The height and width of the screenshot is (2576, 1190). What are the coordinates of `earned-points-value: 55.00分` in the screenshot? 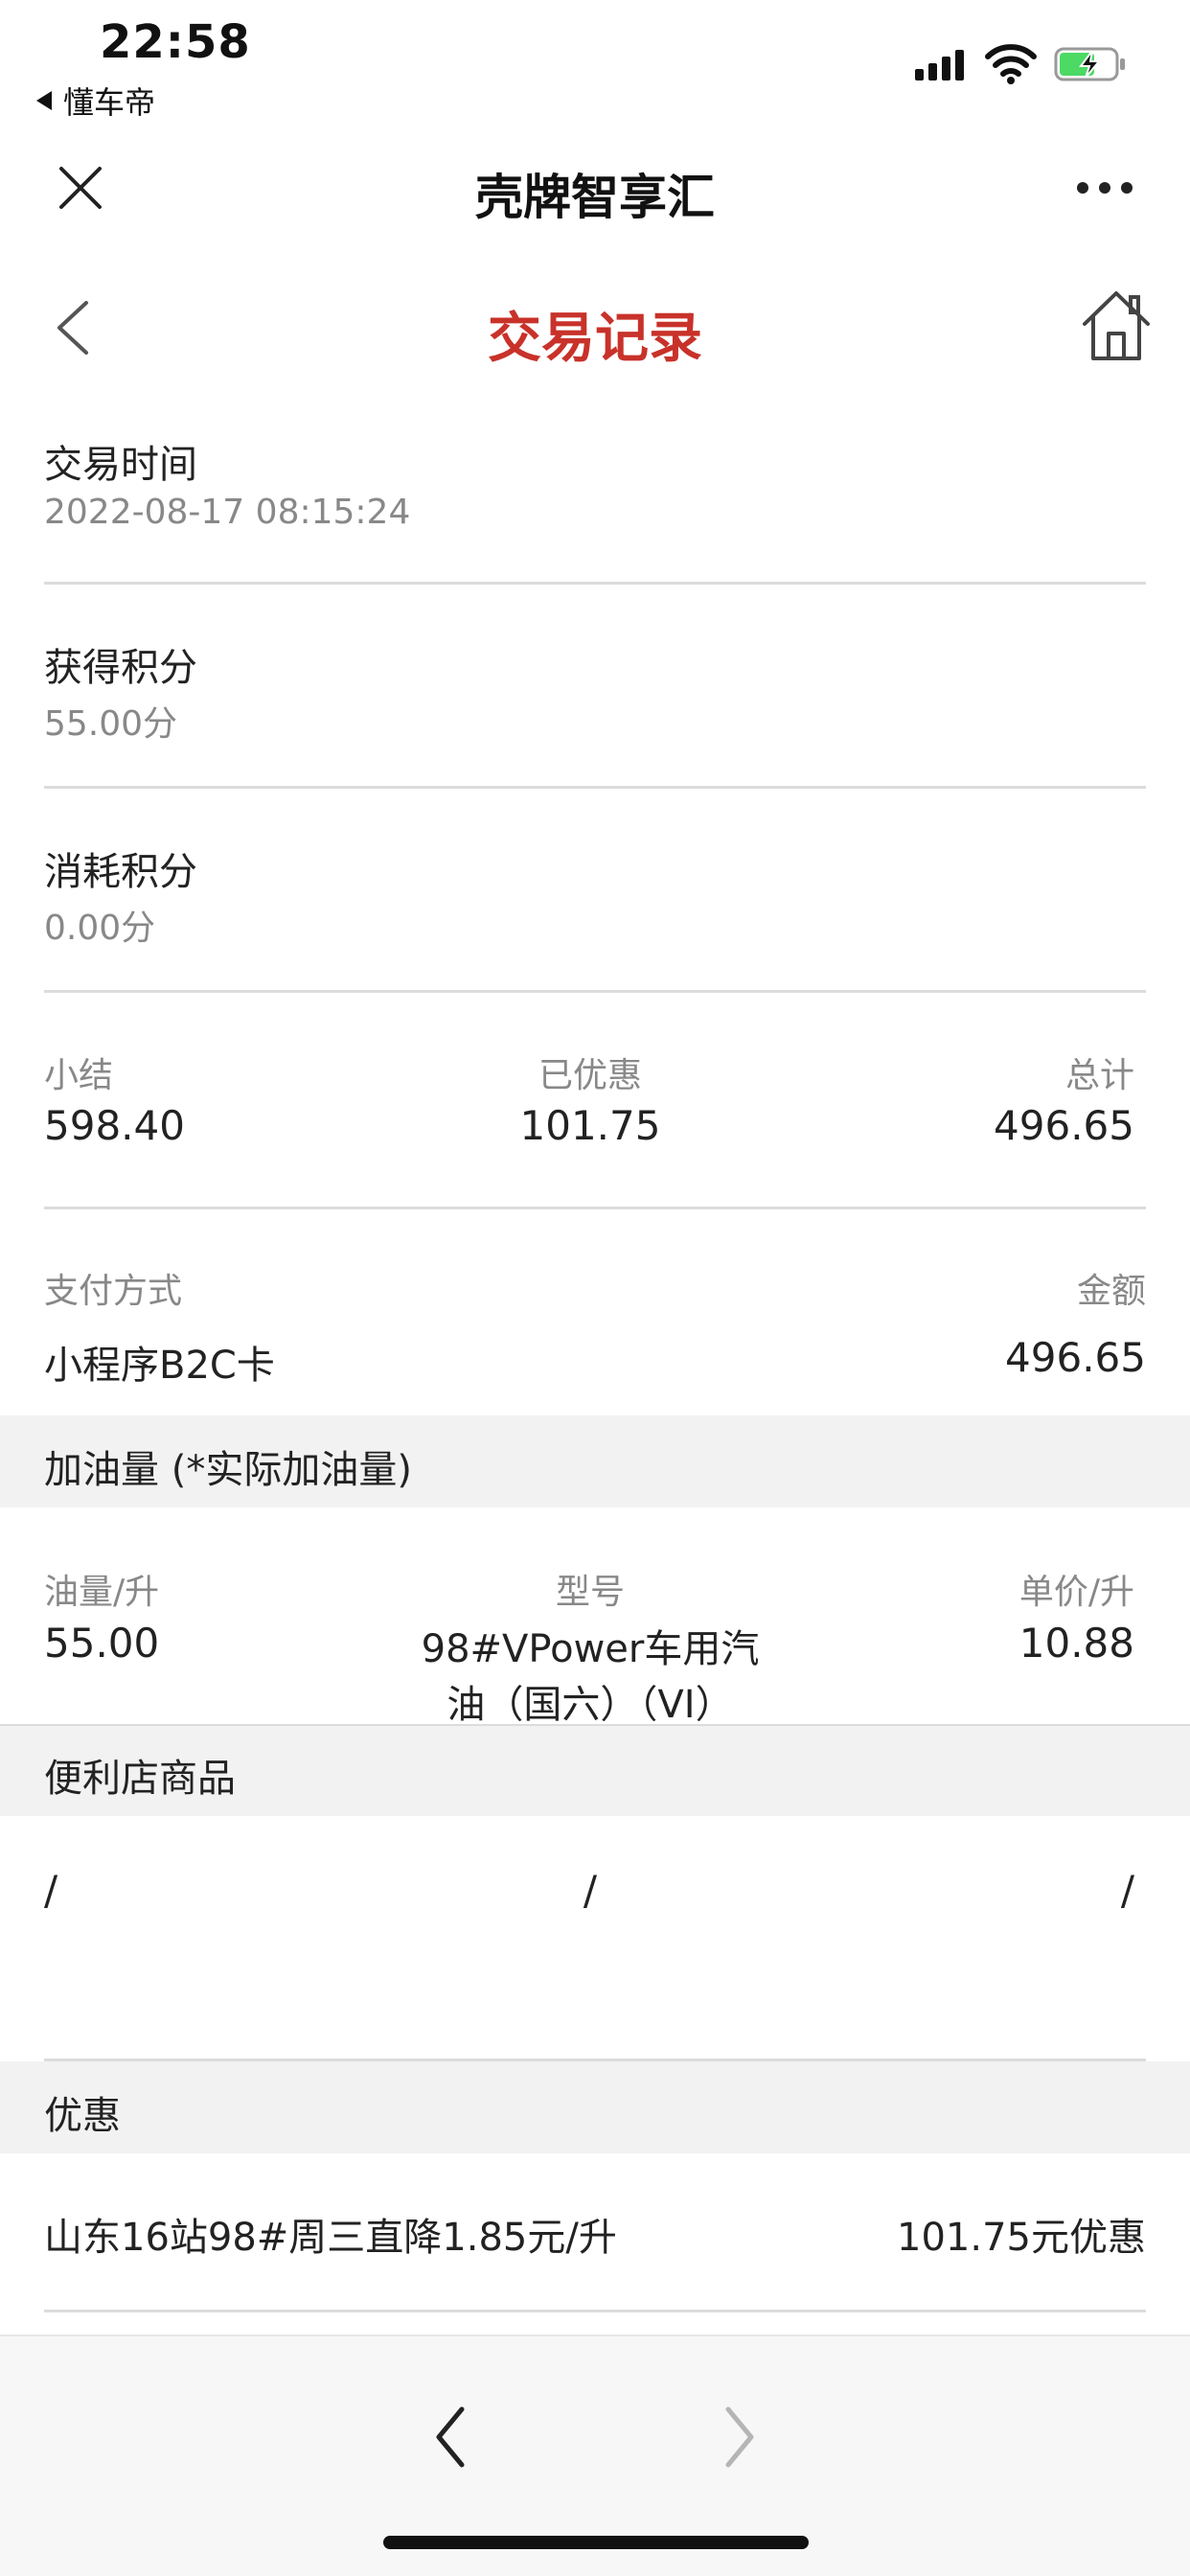 It's located at (111, 724).